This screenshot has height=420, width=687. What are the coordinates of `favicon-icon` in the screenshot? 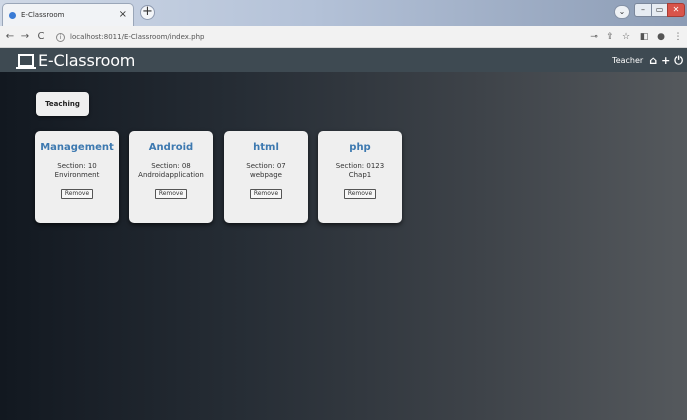 It's located at (12, 15).